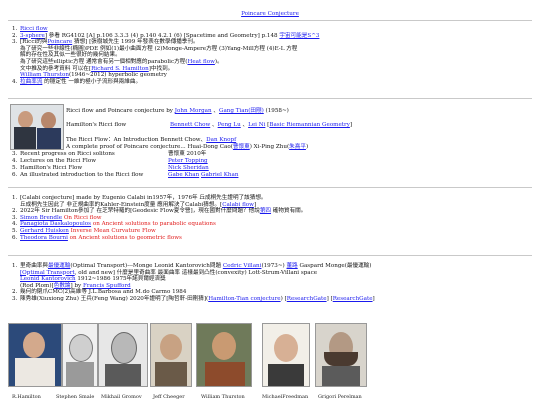  Describe the element at coordinates (15, 198) in the screenshot. I see `item-number: 1.` at that location.